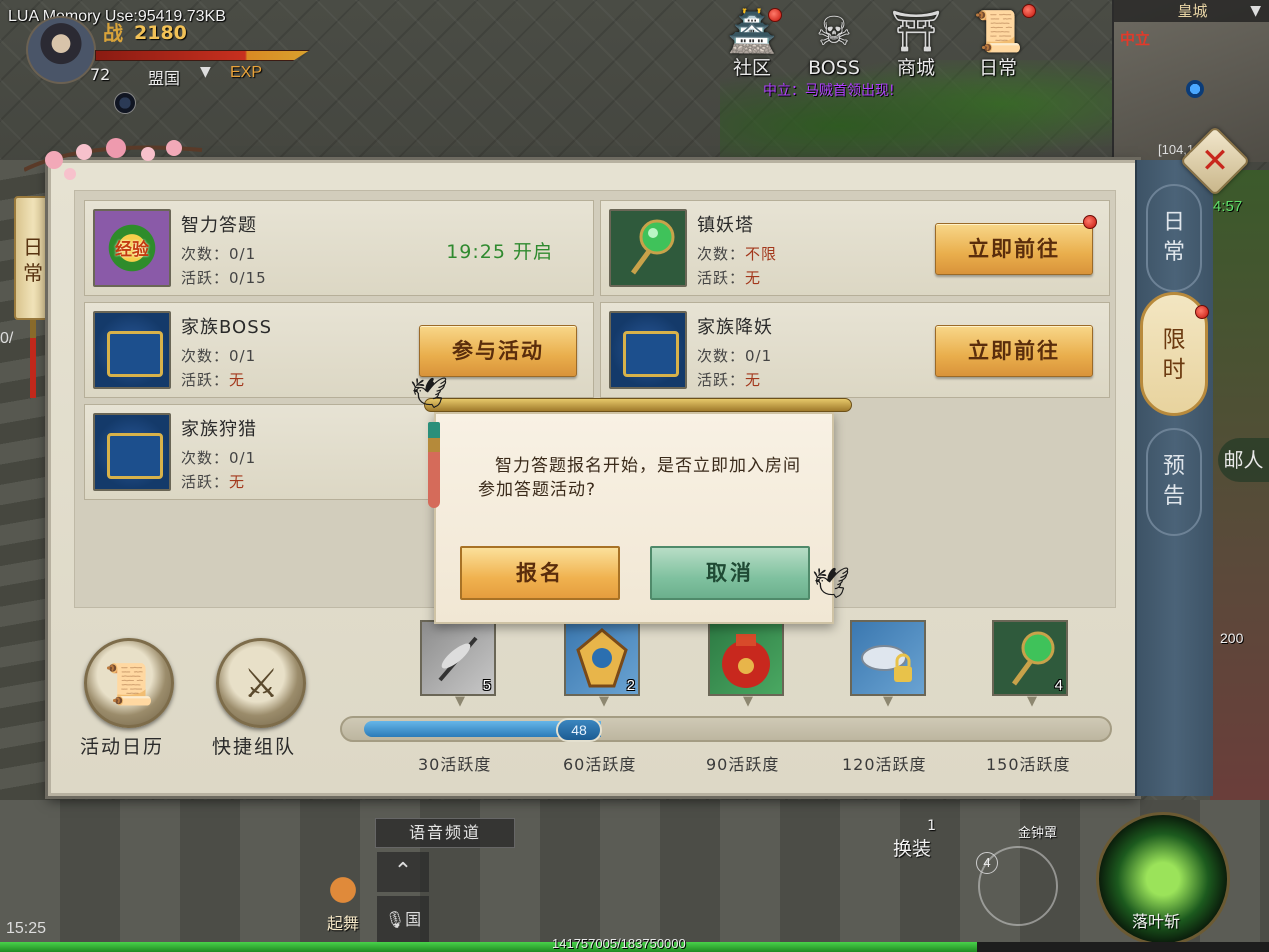  What do you see at coordinates (33, 297) in the screenshot?
I see `side-daily-tab: 日常` at bounding box center [33, 297].